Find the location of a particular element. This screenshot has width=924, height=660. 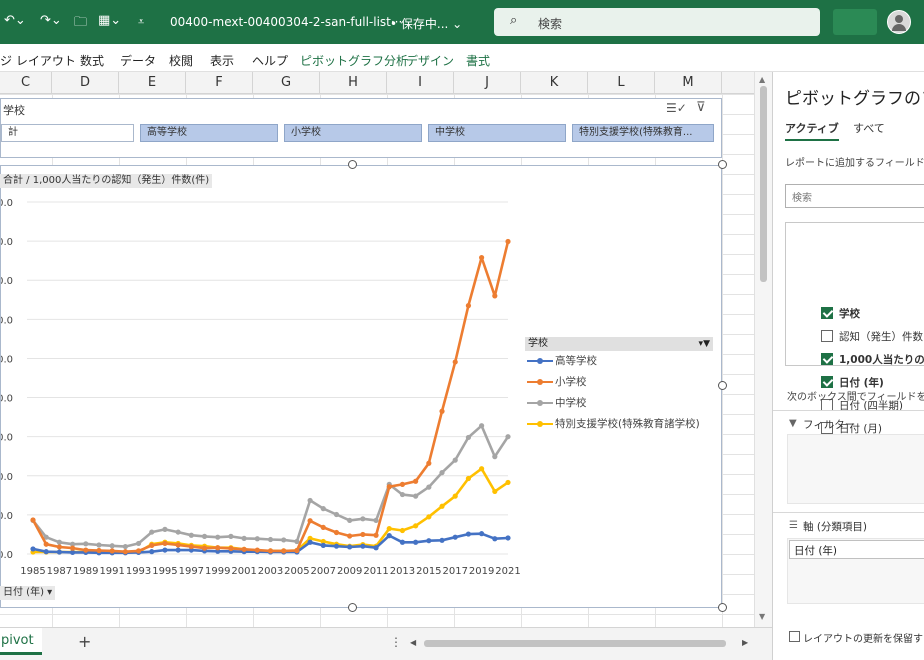

scroll-up-icon: ▲ is located at coordinates (762, 79).